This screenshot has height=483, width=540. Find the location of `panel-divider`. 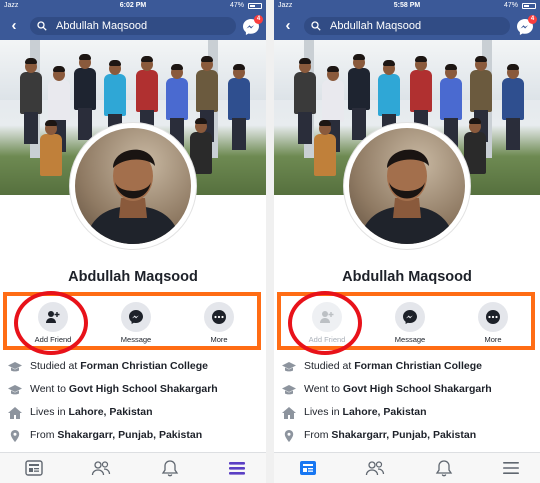

panel-divider is located at coordinates (270, 241).